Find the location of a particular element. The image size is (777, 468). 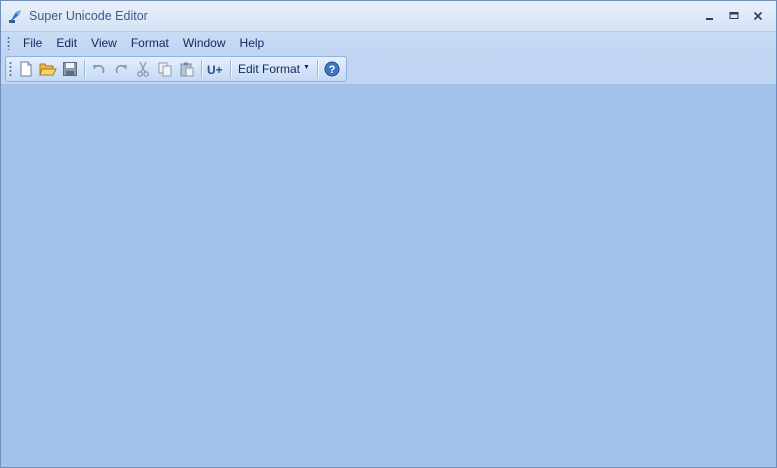

edit-format-dropdown: Edit Format ▼ is located at coordinates (274, 69).